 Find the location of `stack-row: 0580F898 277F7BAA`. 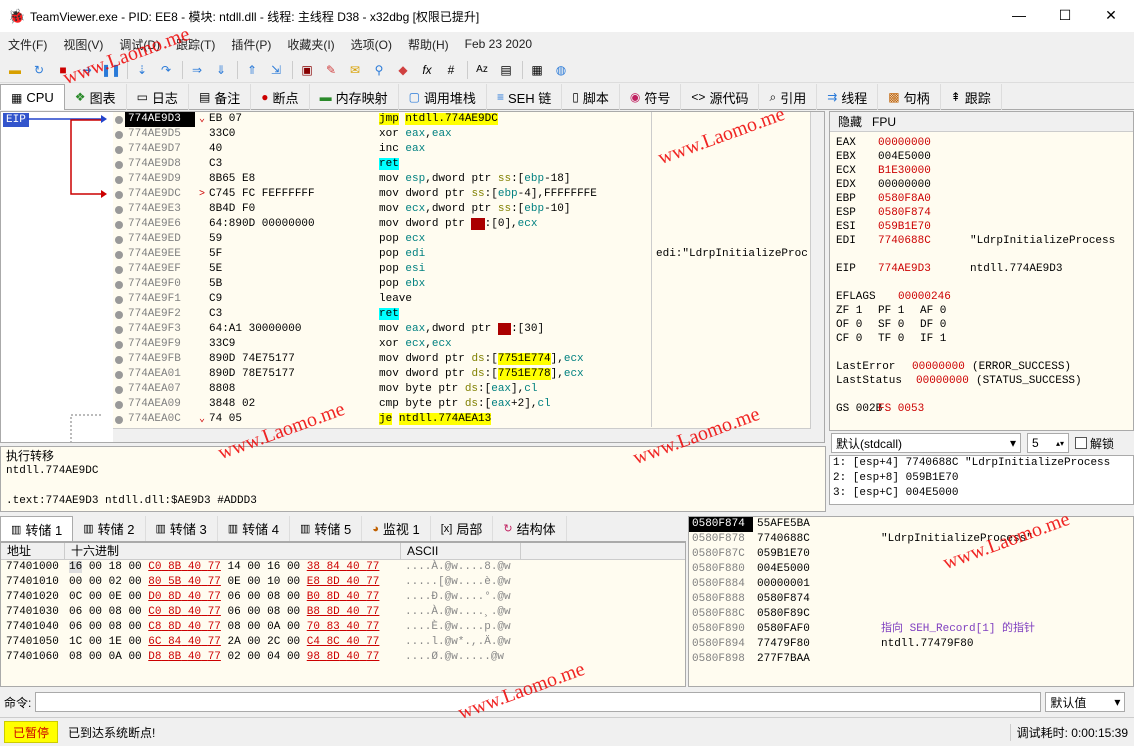

stack-row: 0580F898 277F7BAA is located at coordinates (911, 659).